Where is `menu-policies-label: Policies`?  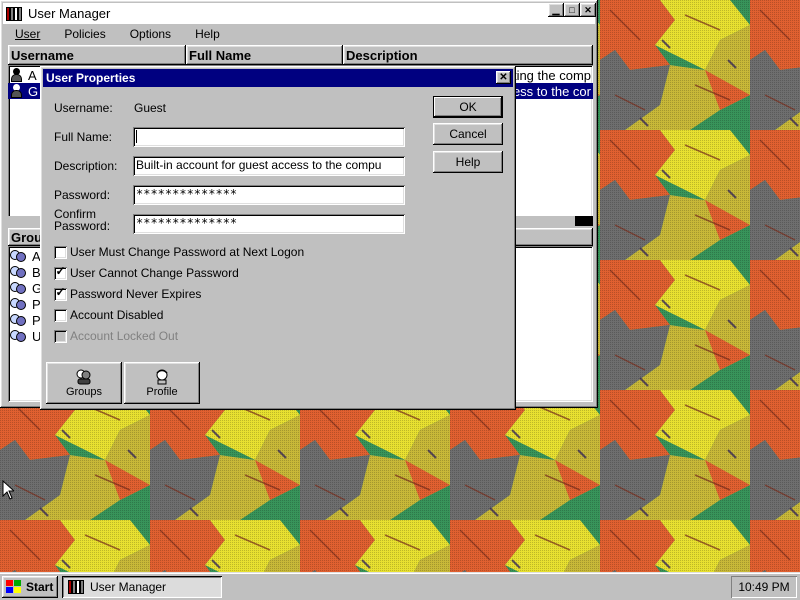 menu-policies-label: Policies is located at coordinates (85, 34).